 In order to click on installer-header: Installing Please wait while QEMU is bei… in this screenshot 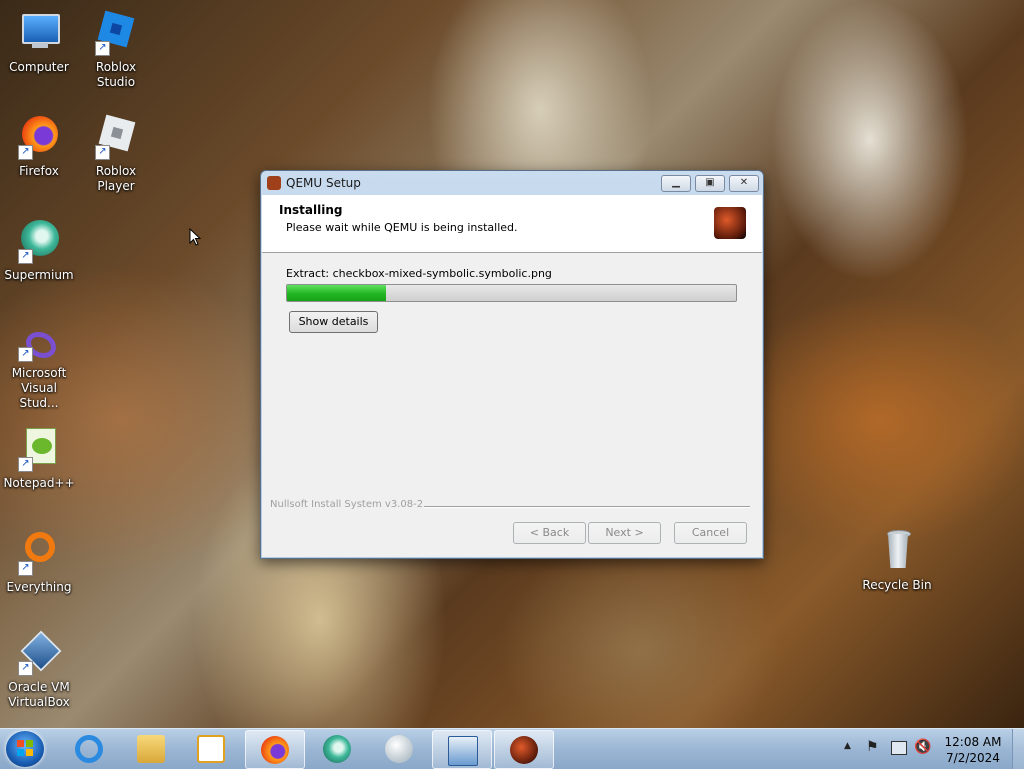, I will do `click(512, 224)`.